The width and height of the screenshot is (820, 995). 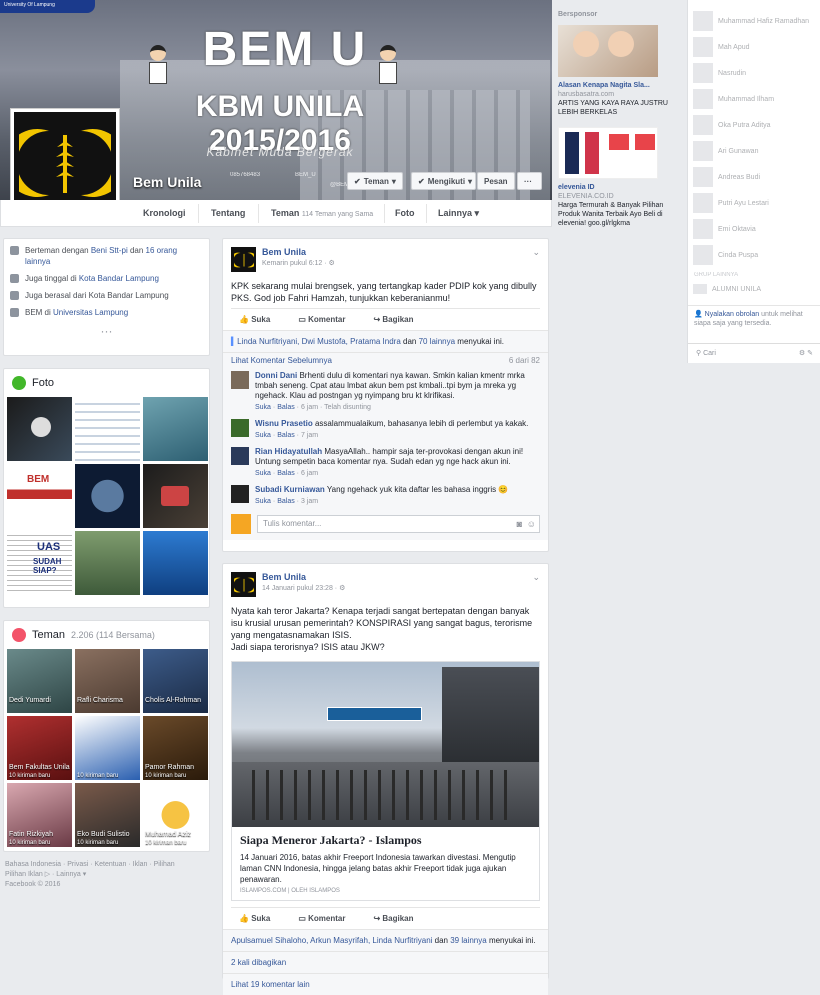 I want to click on friend-tile: Eko Budi Sulistio 10 kiriman baru, so click(x=107, y=815).